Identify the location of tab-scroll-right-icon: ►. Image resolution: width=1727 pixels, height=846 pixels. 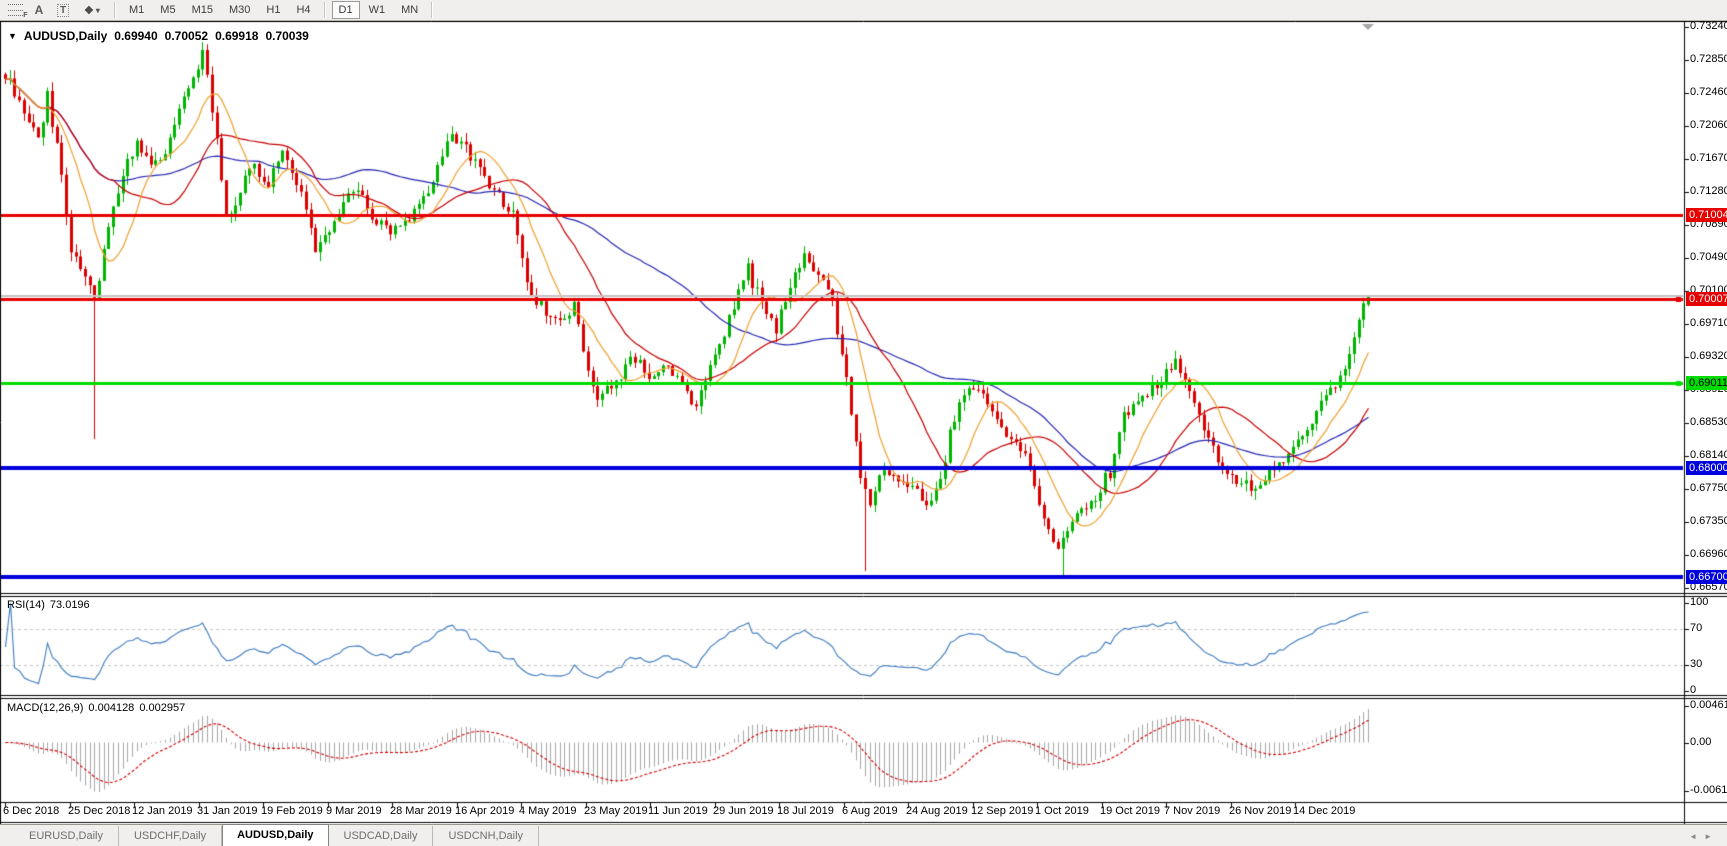
(1711, 836).